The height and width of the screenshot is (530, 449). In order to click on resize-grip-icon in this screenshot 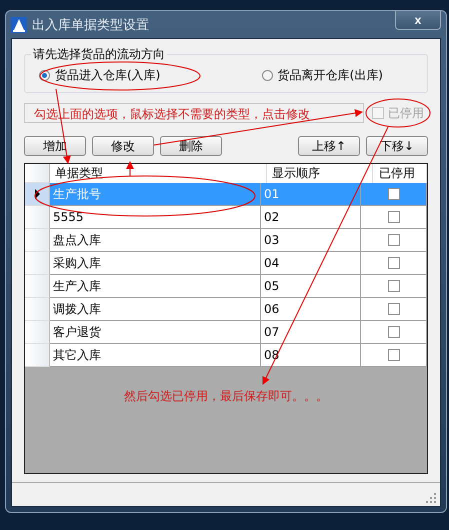, I will do `click(431, 498)`.